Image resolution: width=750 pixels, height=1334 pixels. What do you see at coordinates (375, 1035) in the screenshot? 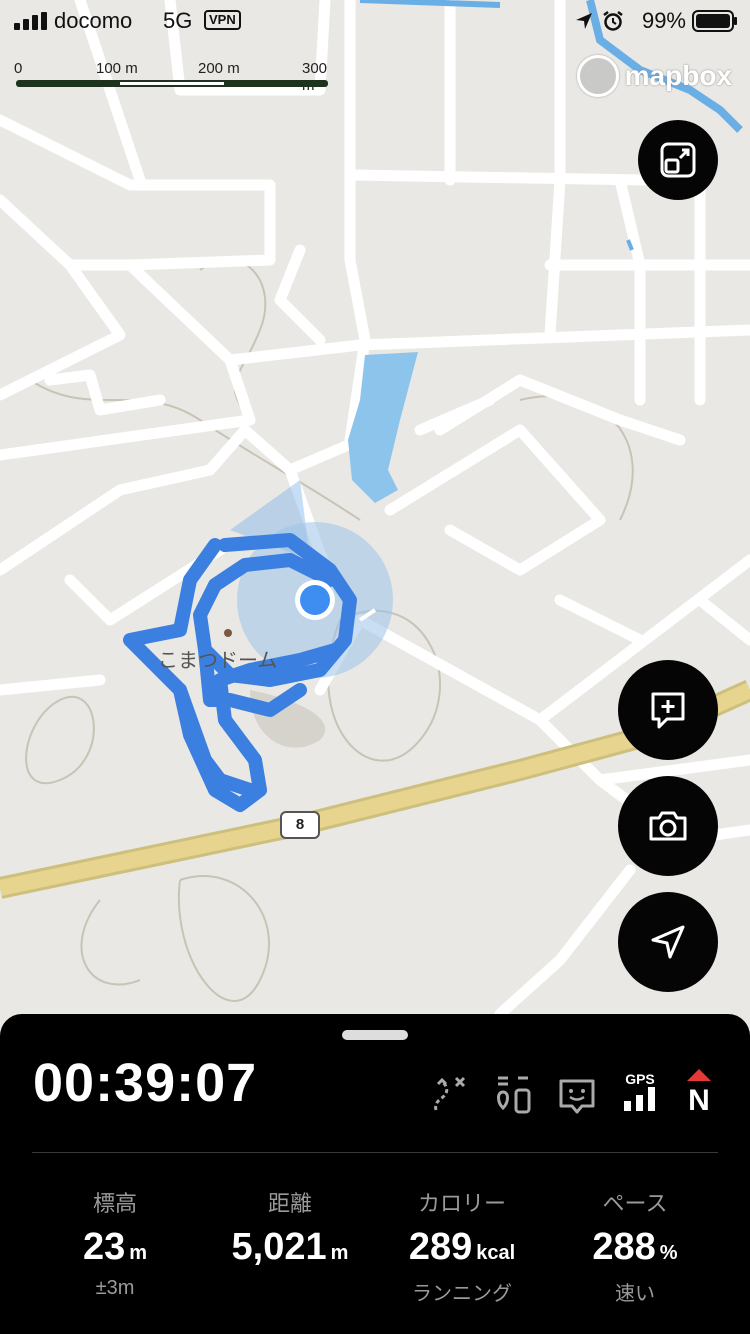
I see `drag-handle` at bounding box center [375, 1035].